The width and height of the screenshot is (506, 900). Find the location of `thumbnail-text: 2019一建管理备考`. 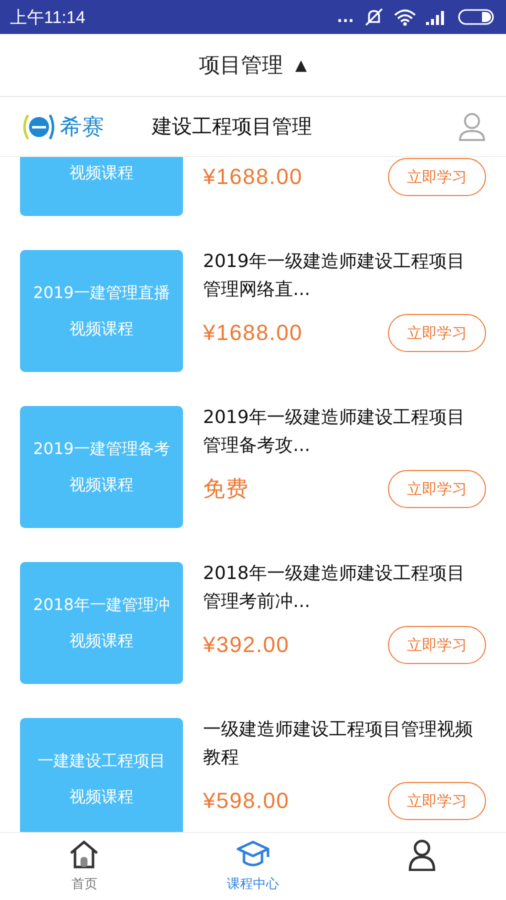

thumbnail-text: 2019一建管理备考 is located at coordinates (101, 448).